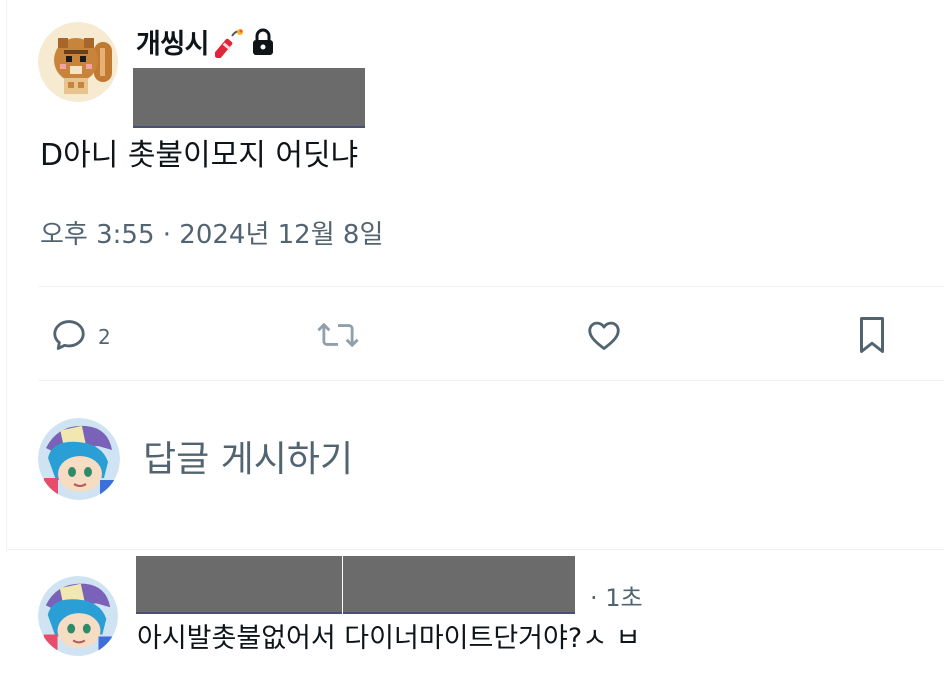 Image resolution: width=944 pixels, height=674 pixels. I want to click on dynamite-icon, so click(230, 42).